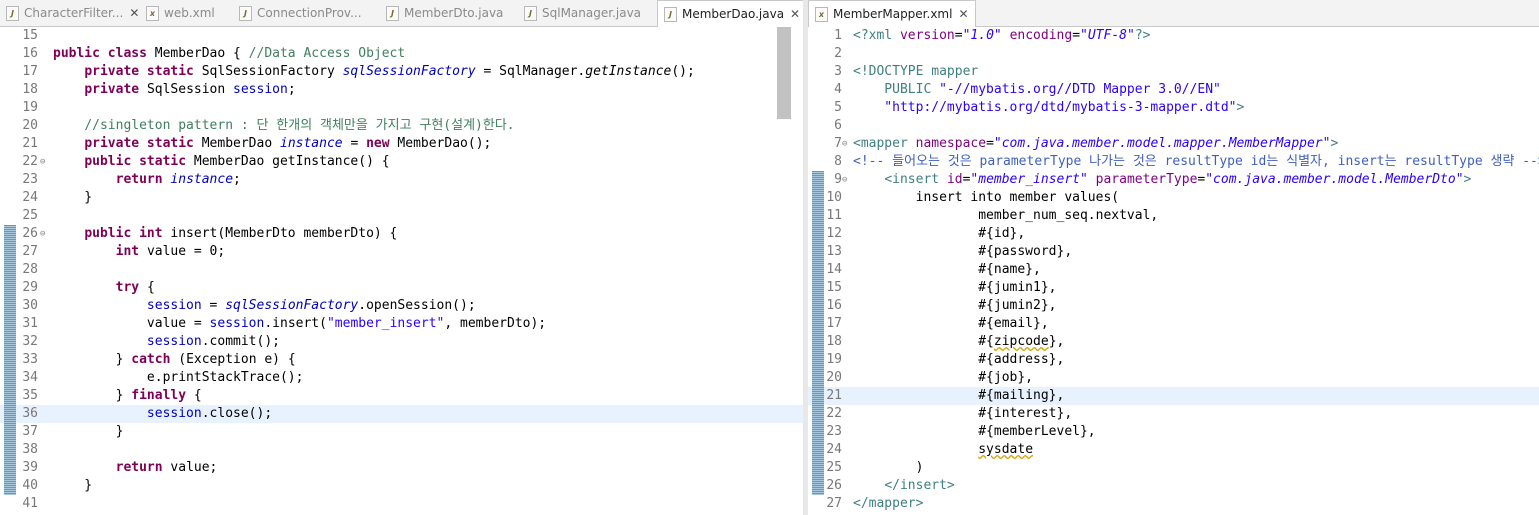 The height and width of the screenshot is (515, 1539). Describe the element at coordinates (401, 108) in the screenshot. I see `code-line: 19` at that location.